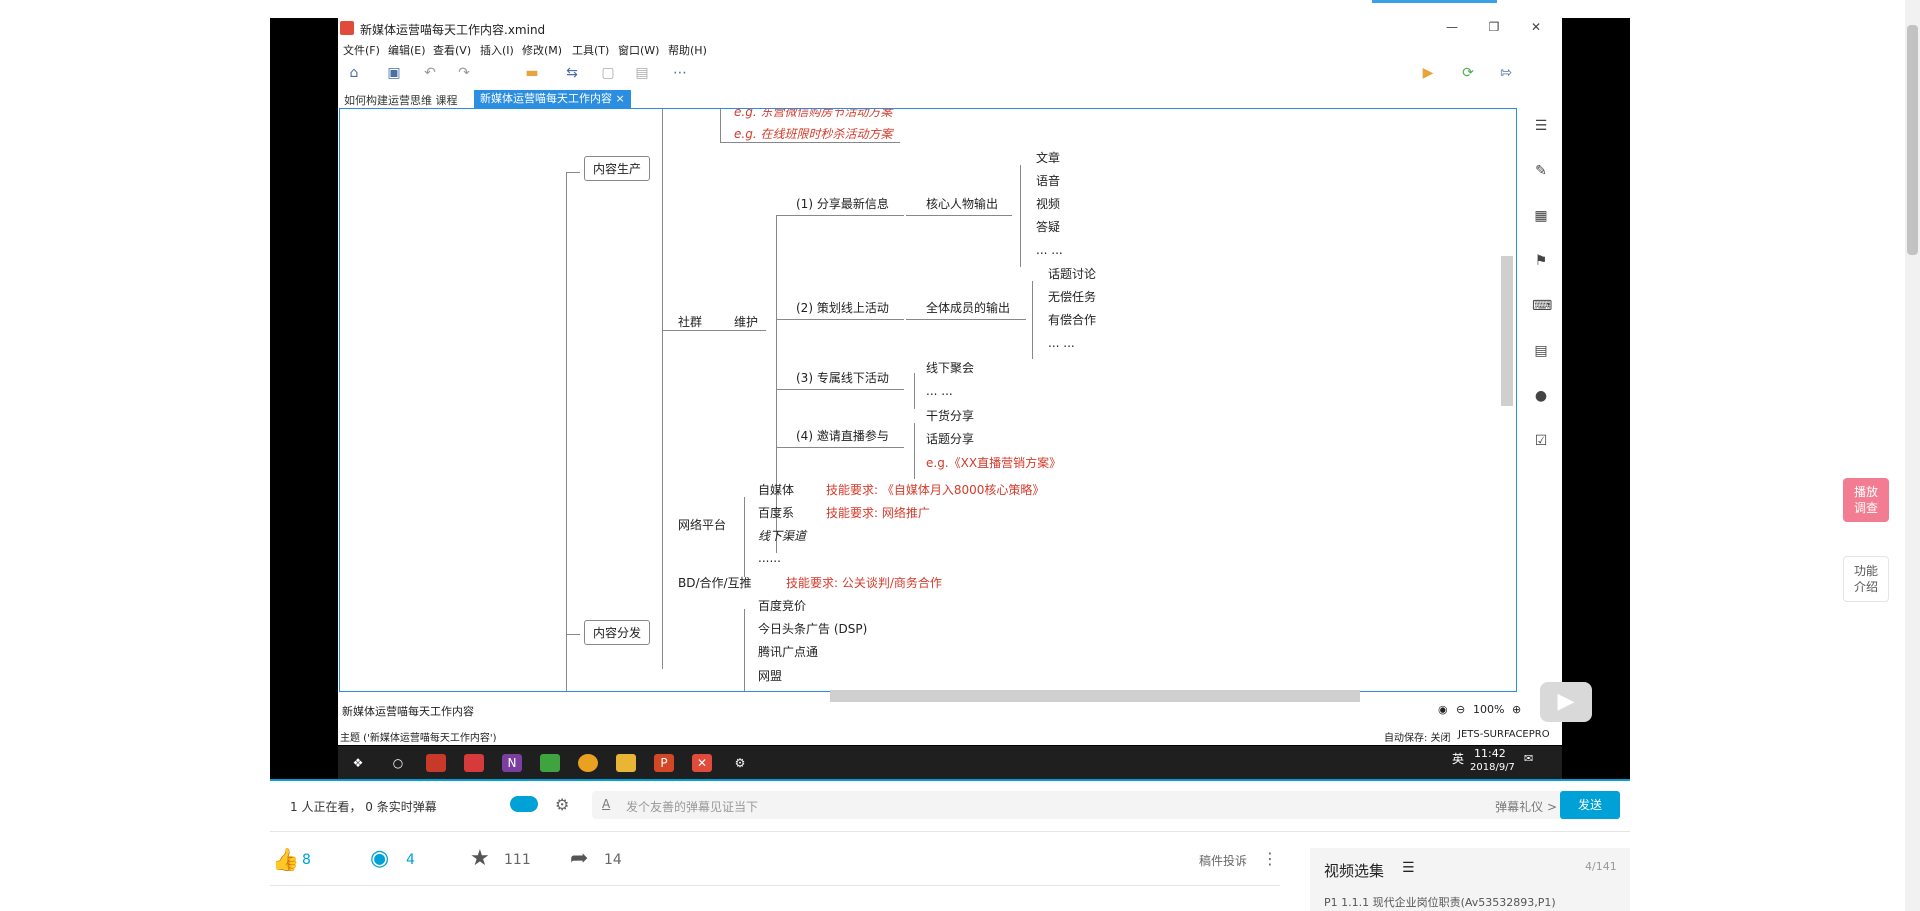  What do you see at coordinates (532, 73) in the screenshot?
I see `topic-icon: ▬` at bounding box center [532, 73].